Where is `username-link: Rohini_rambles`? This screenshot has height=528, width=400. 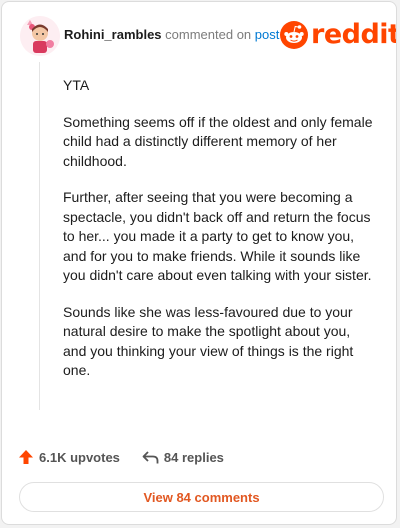 username-link: Rohini_rambles is located at coordinates (113, 34).